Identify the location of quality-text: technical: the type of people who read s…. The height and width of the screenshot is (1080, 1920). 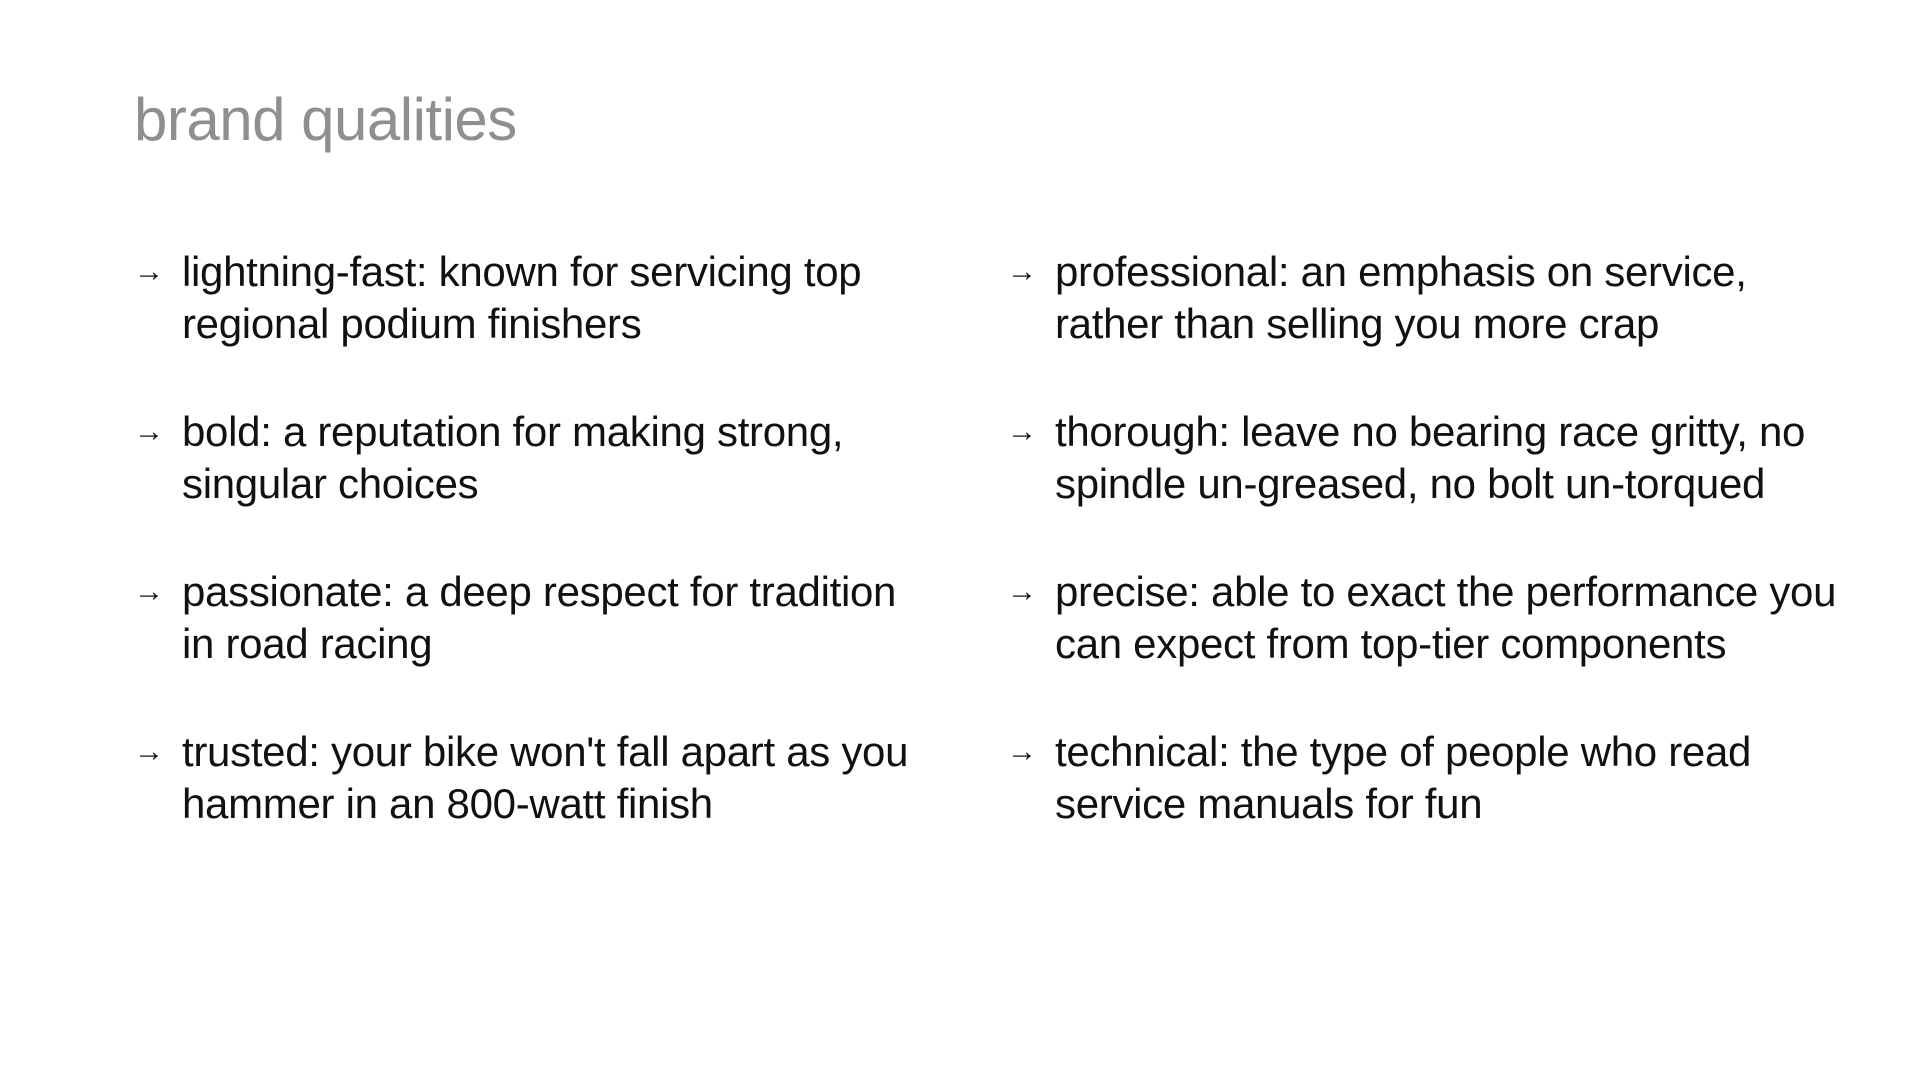
(1403, 777).